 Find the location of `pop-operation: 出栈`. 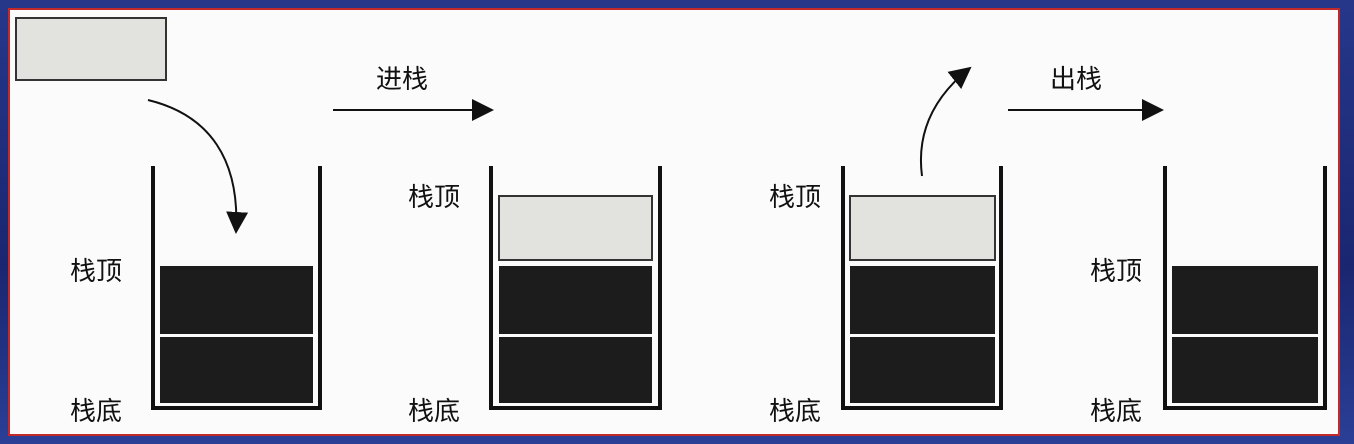

pop-operation: 出栈 is located at coordinates (1086, 93).